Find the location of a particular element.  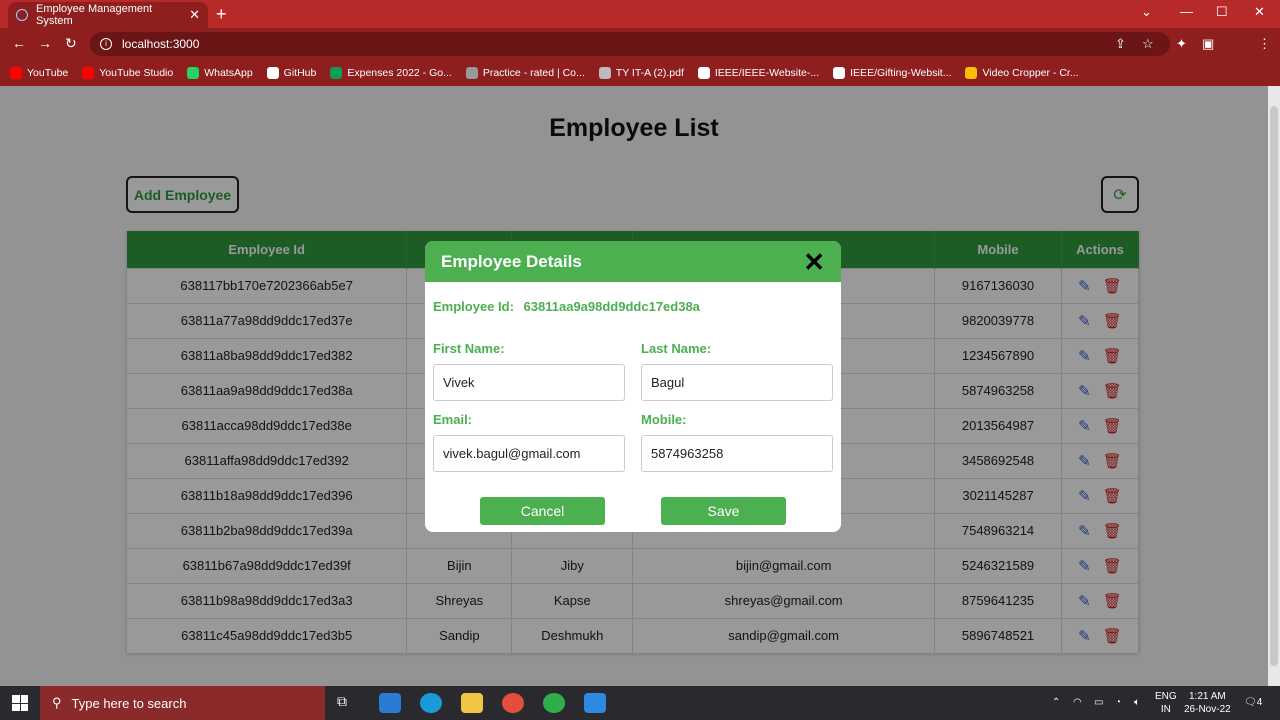

folder-icon is located at coordinates (472, 703).